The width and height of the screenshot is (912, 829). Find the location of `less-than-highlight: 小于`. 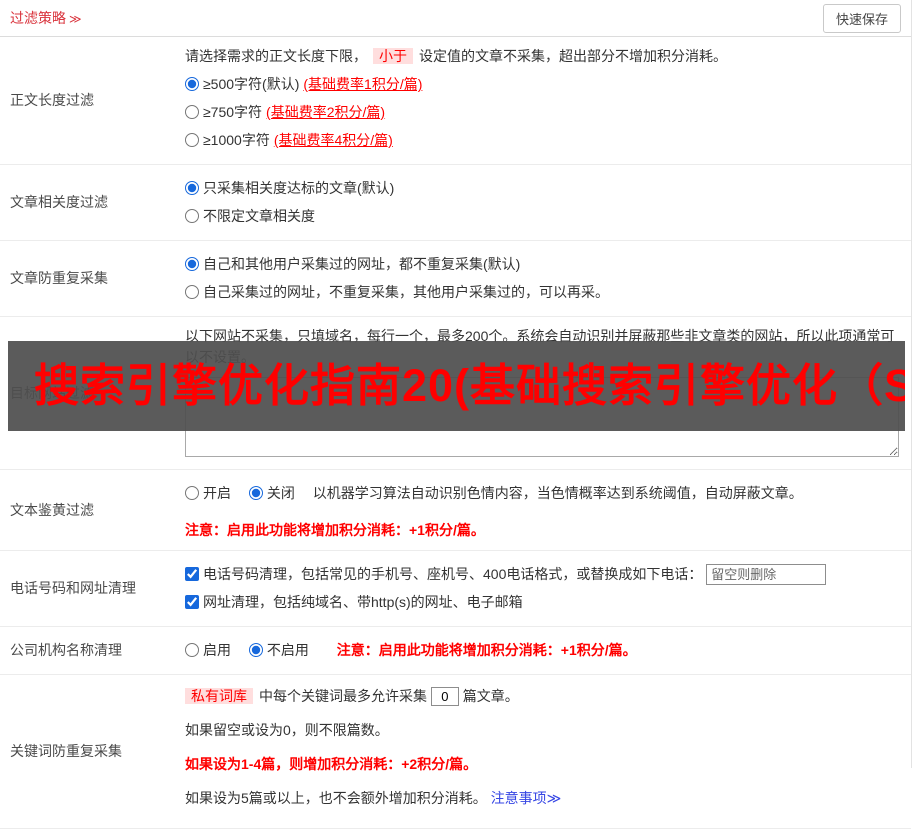

less-than-highlight: 小于 is located at coordinates (393, 56).